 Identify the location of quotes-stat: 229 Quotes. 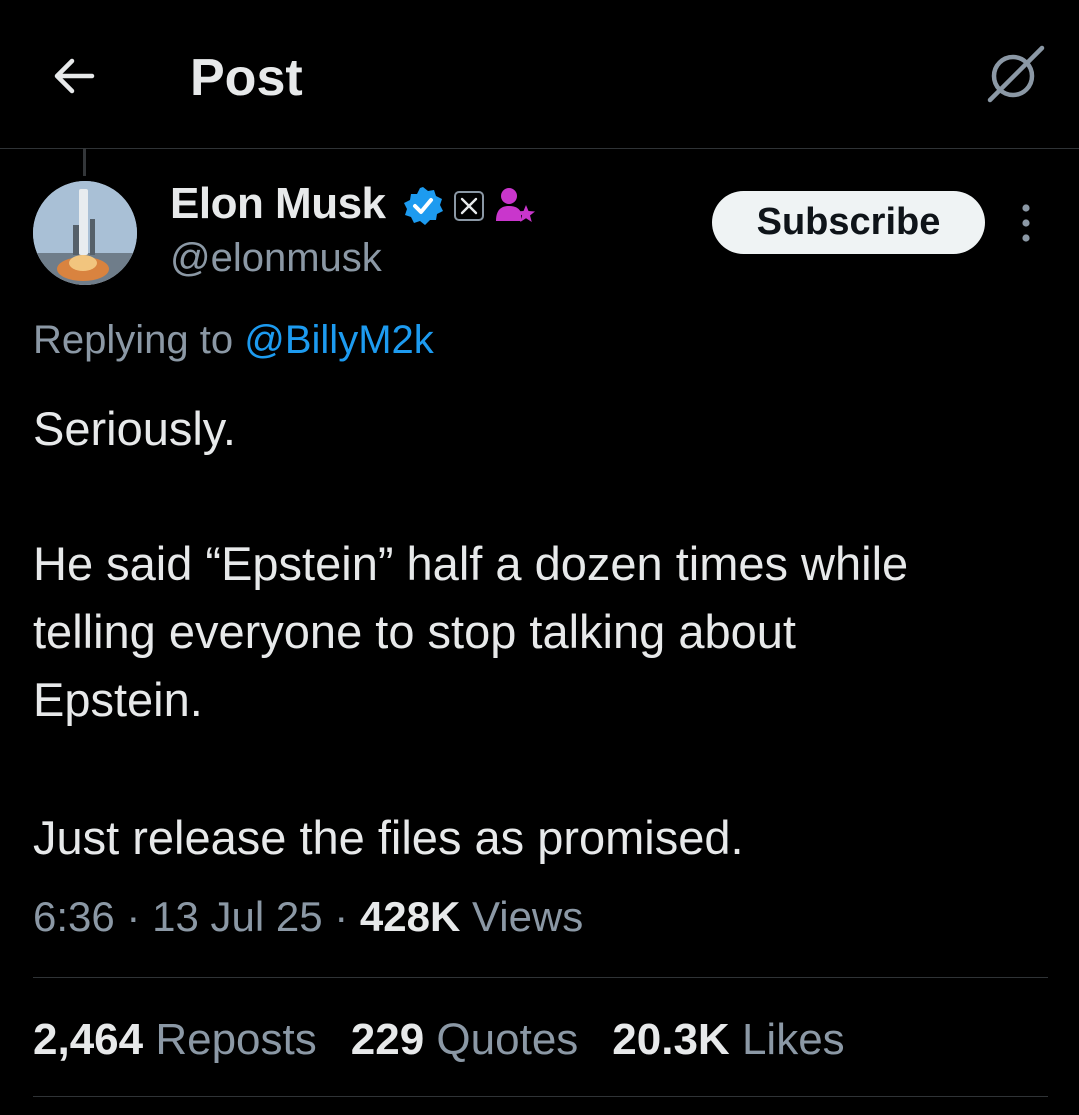
(465, 1040).